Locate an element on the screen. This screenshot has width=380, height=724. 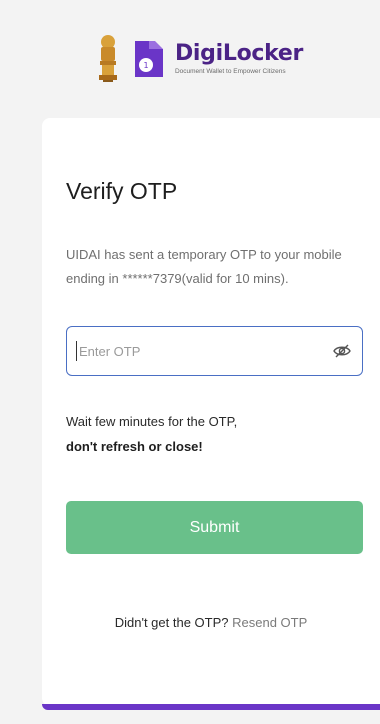
card-accent-bar is located at coordinates (211, 707).